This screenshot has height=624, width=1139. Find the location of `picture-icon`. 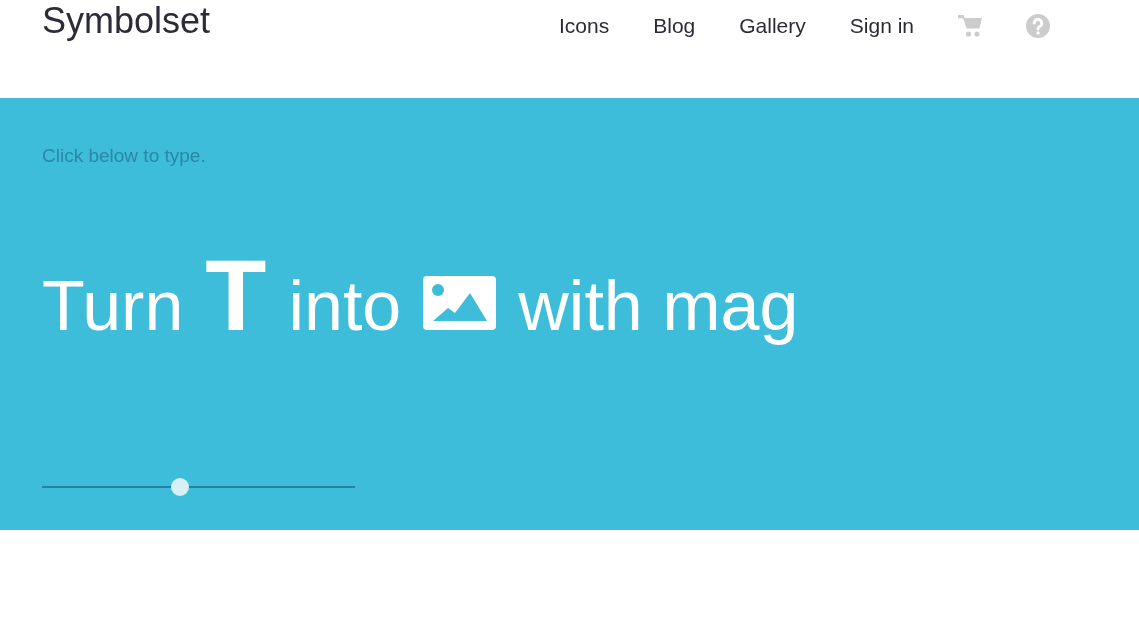

picture-icon is located at coordinates (460, 303).